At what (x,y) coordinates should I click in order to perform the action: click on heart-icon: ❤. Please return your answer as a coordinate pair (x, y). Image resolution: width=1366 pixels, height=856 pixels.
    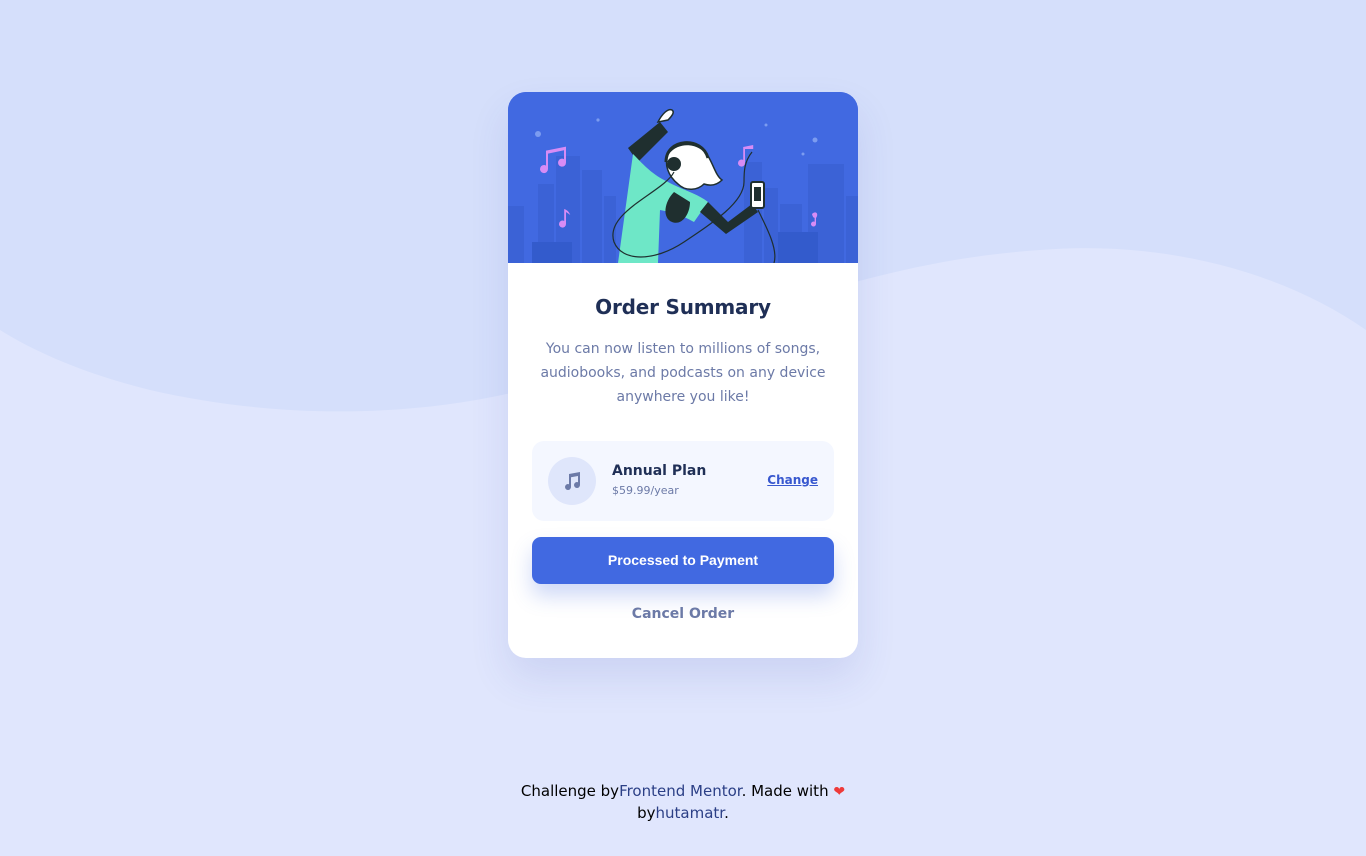
    Looking at the image, I should click on (839, 792).